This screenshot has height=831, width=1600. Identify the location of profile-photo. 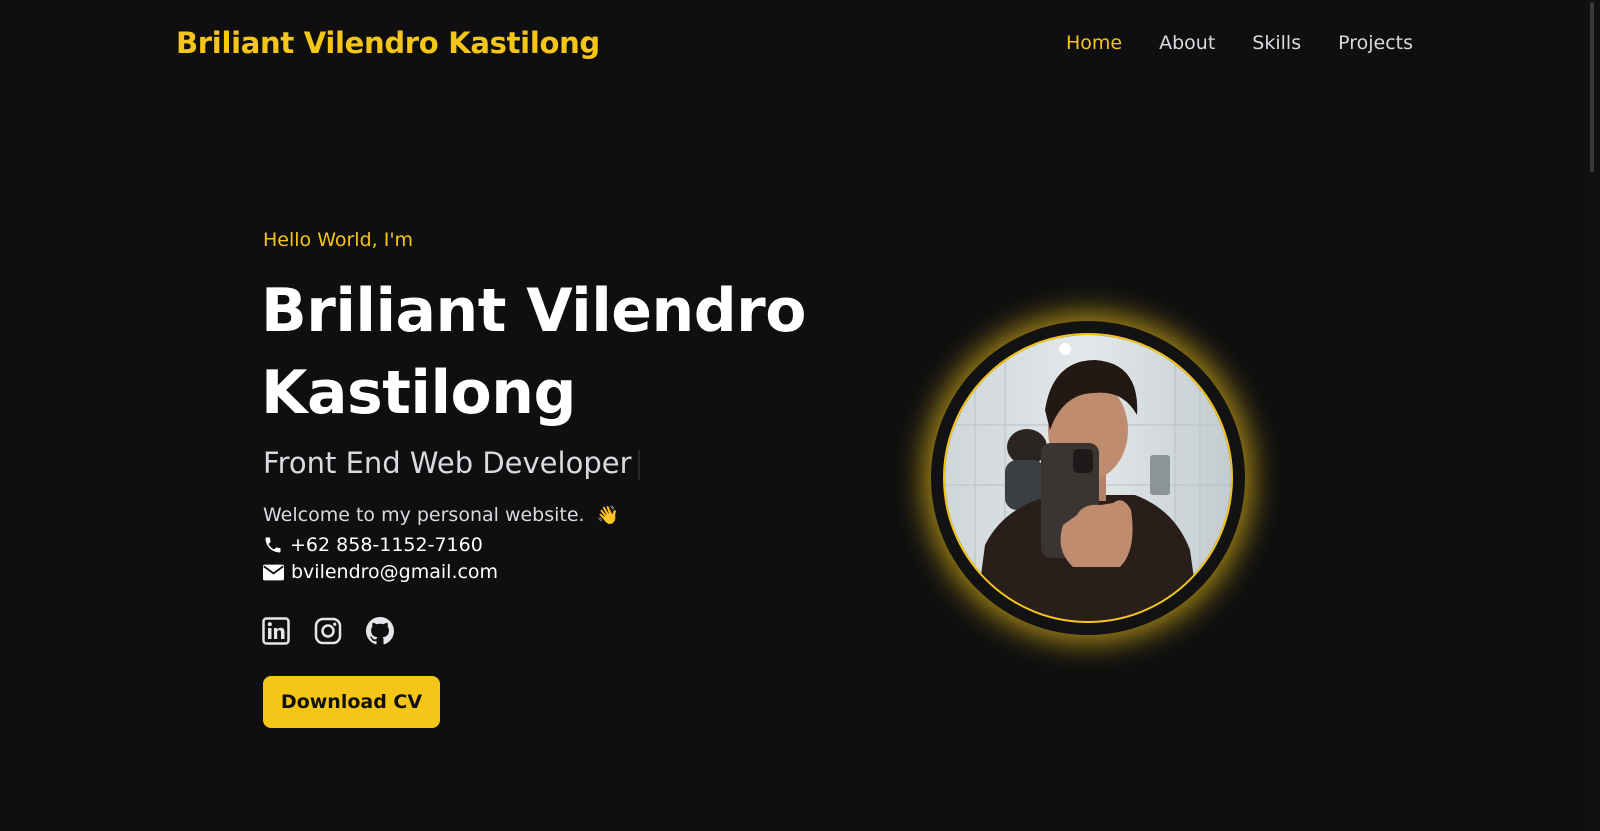
(1088, 478).